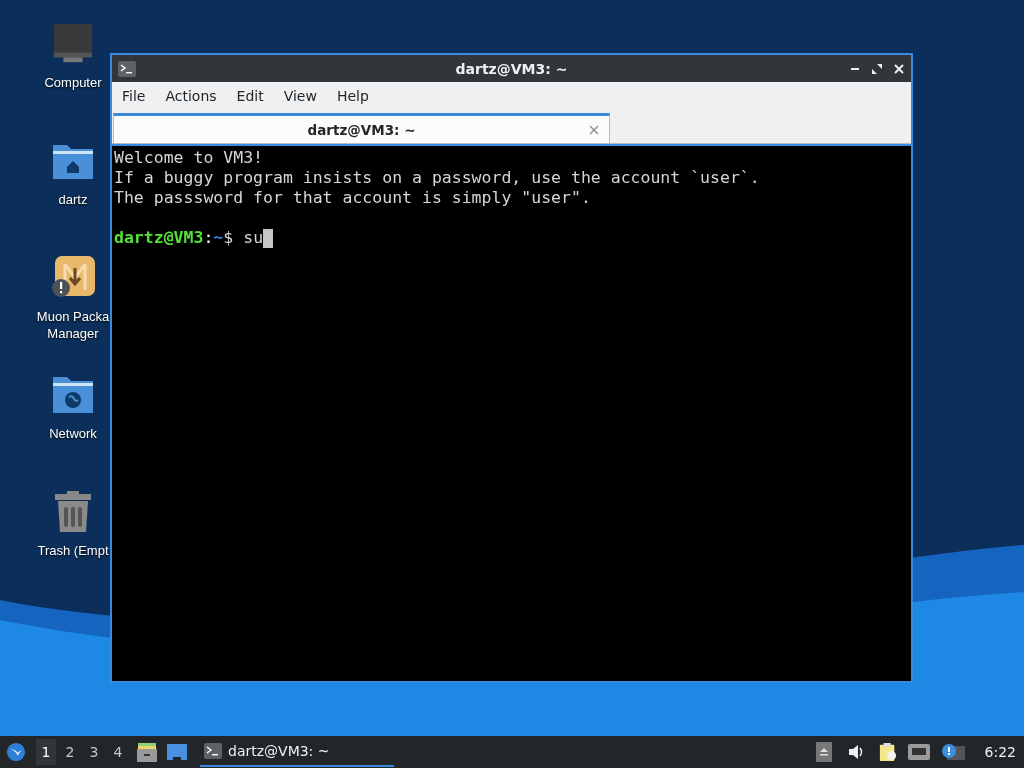 The height and width of the screenshot is (768, 1024). I want to click on restore-icon, so click(877, 68).